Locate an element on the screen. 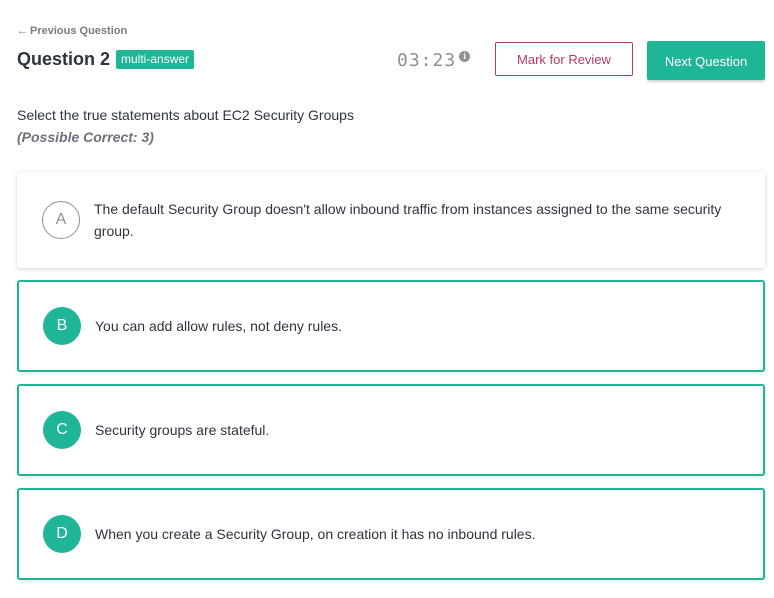 This screenshot has width=774, height=598. option-text-b: You can add allow rules, not deny rules. is located at coordinates (218, 326).